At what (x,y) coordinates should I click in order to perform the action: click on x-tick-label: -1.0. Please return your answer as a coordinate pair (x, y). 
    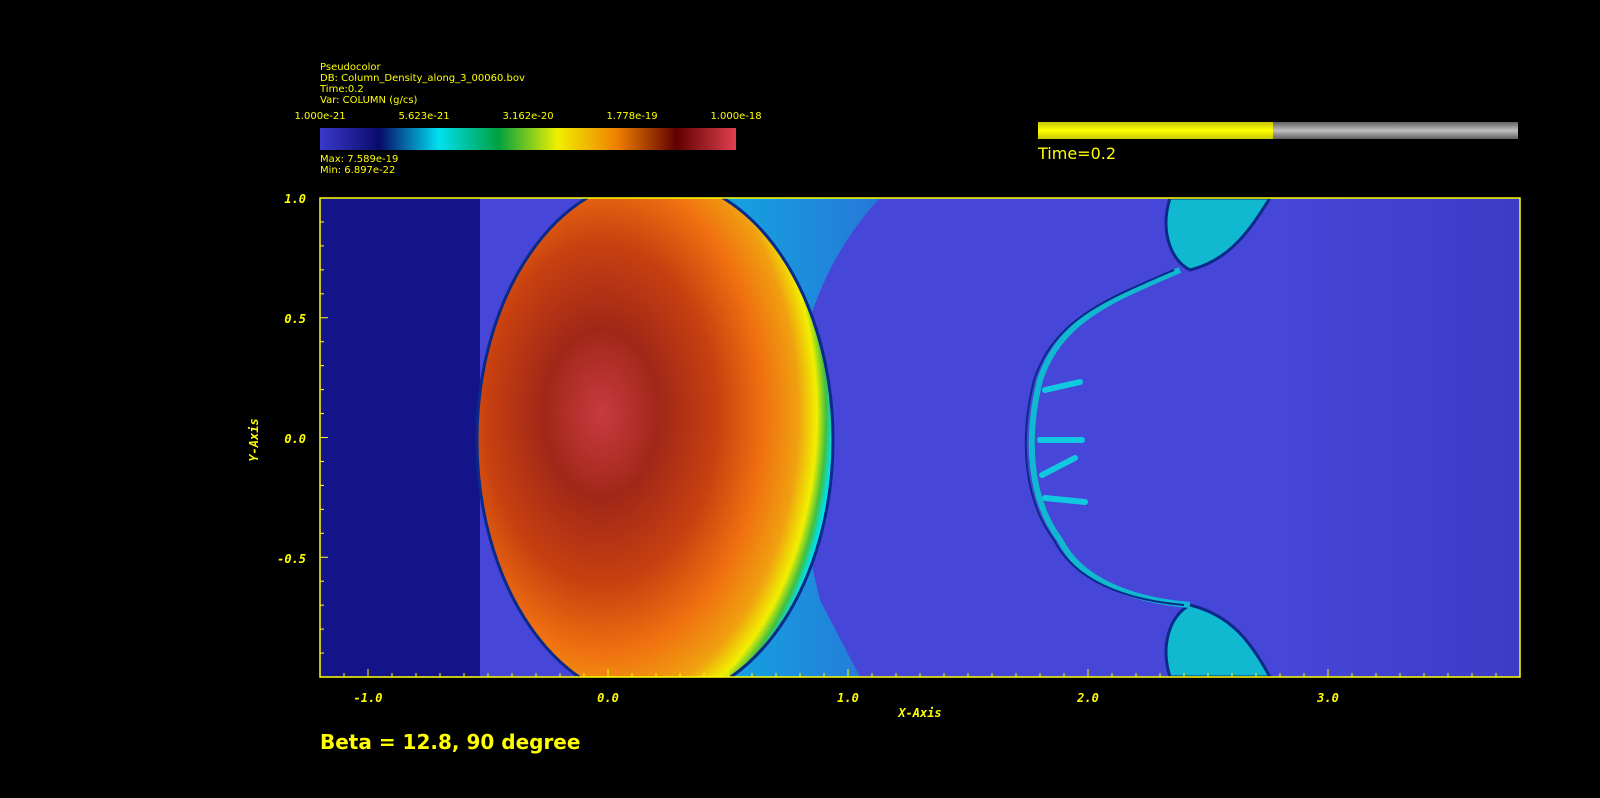
    Looking at the image, I should click on (368, 698).